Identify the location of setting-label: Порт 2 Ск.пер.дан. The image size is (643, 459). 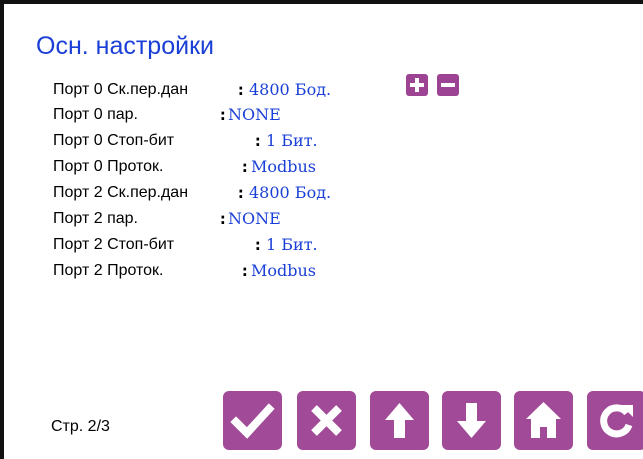
(121, 192).